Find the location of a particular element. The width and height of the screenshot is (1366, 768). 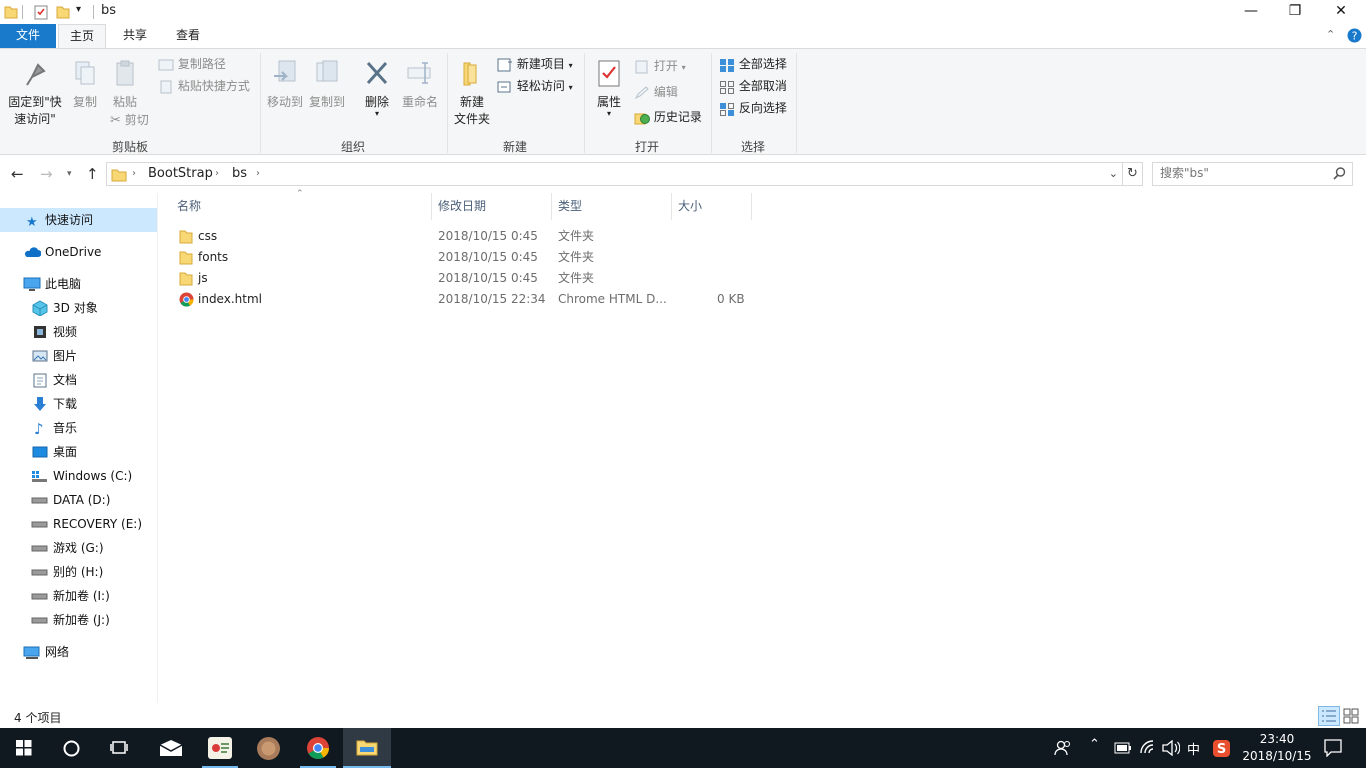

copy-to-button: 复制到 is located at coordinates (327, 85).